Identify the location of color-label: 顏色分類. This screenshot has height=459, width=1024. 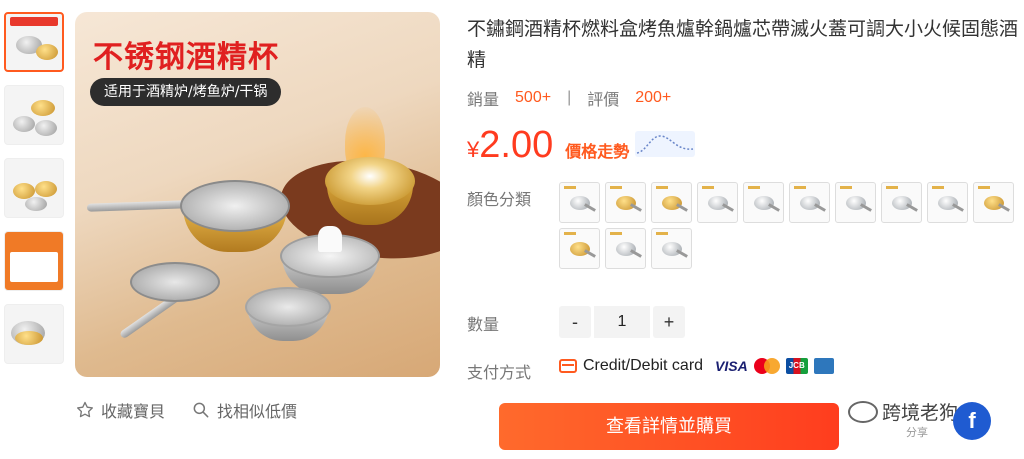
(499, 199).